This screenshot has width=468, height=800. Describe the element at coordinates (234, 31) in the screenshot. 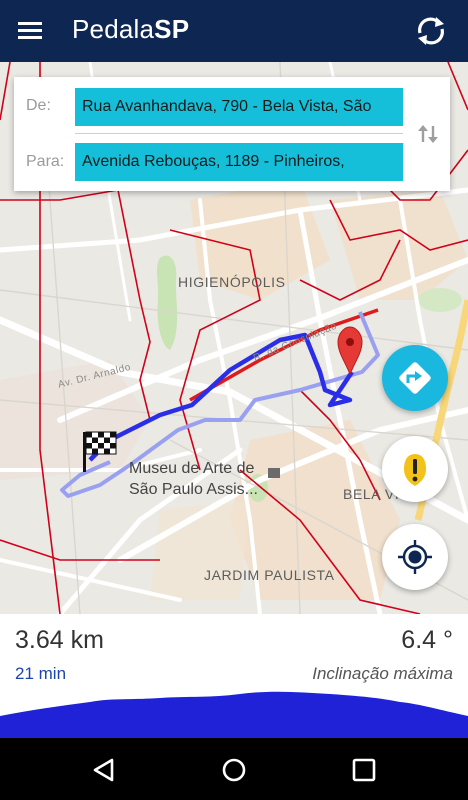

I see `app-bar: PedalaSP` at that location.